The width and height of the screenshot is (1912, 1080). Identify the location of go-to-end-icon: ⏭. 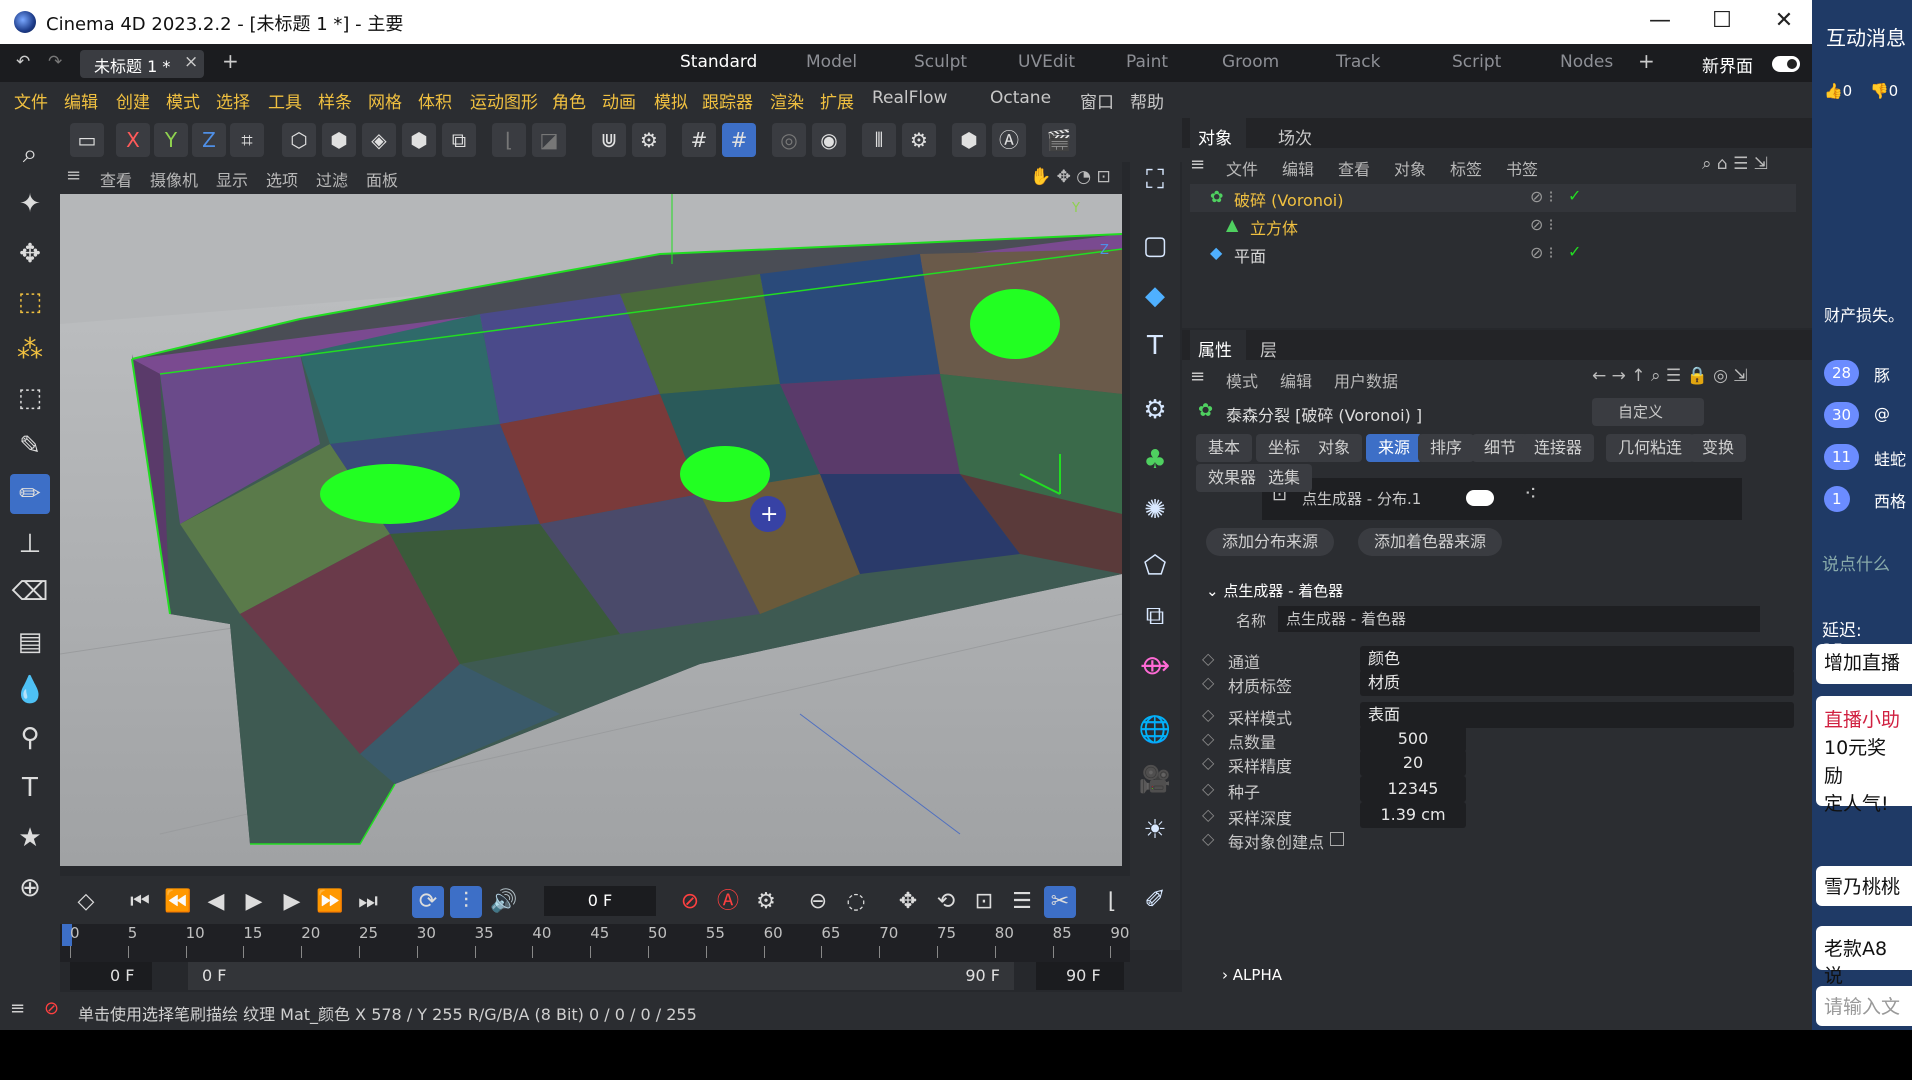
(368, 902).